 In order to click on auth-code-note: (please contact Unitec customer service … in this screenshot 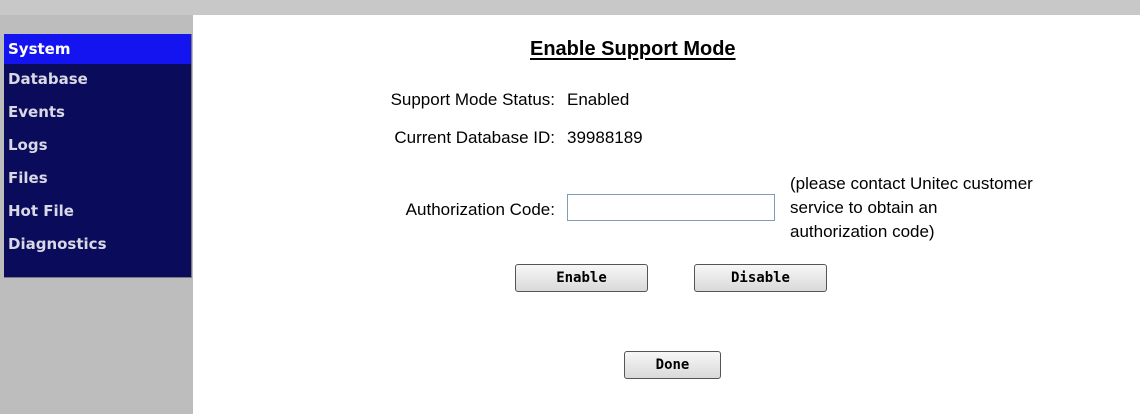, I will do `click(962, 208)`.